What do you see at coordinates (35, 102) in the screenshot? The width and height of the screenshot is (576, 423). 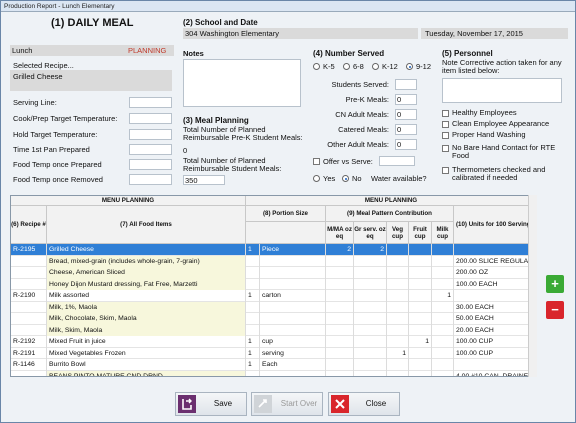 I see `field-label: Serving Line:` at bounding box center [35, 102].